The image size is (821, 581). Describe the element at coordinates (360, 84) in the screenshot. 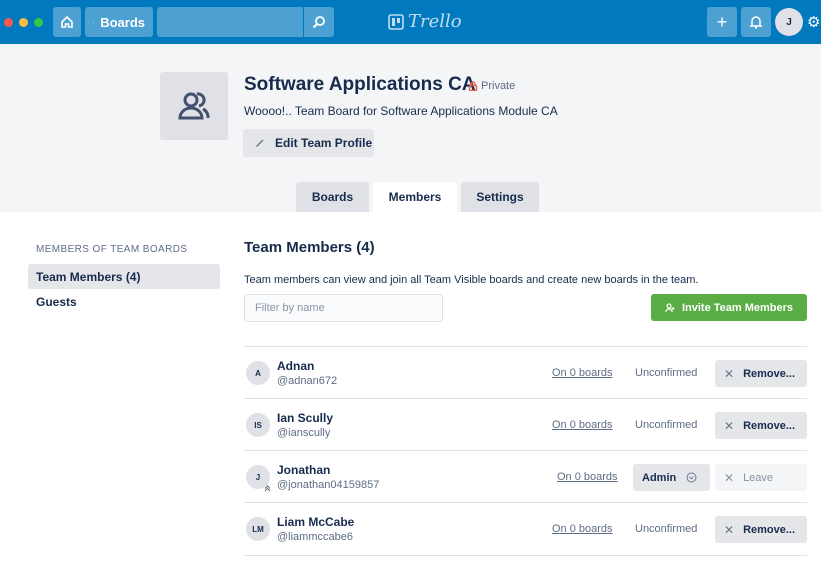

I see `team-name: Software Applications CA` at that location.